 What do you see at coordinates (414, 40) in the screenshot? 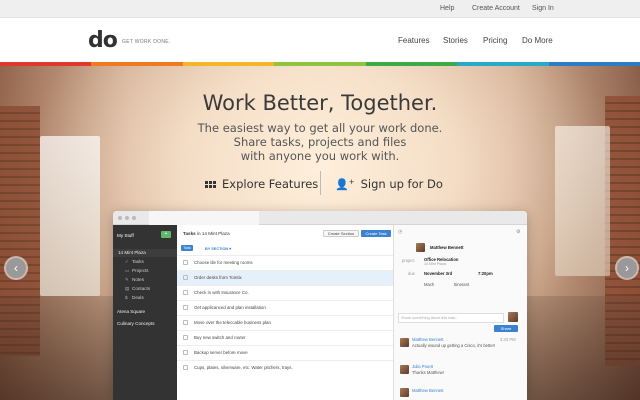
I see `nav-features: Features` at bounding box center [414, 40].